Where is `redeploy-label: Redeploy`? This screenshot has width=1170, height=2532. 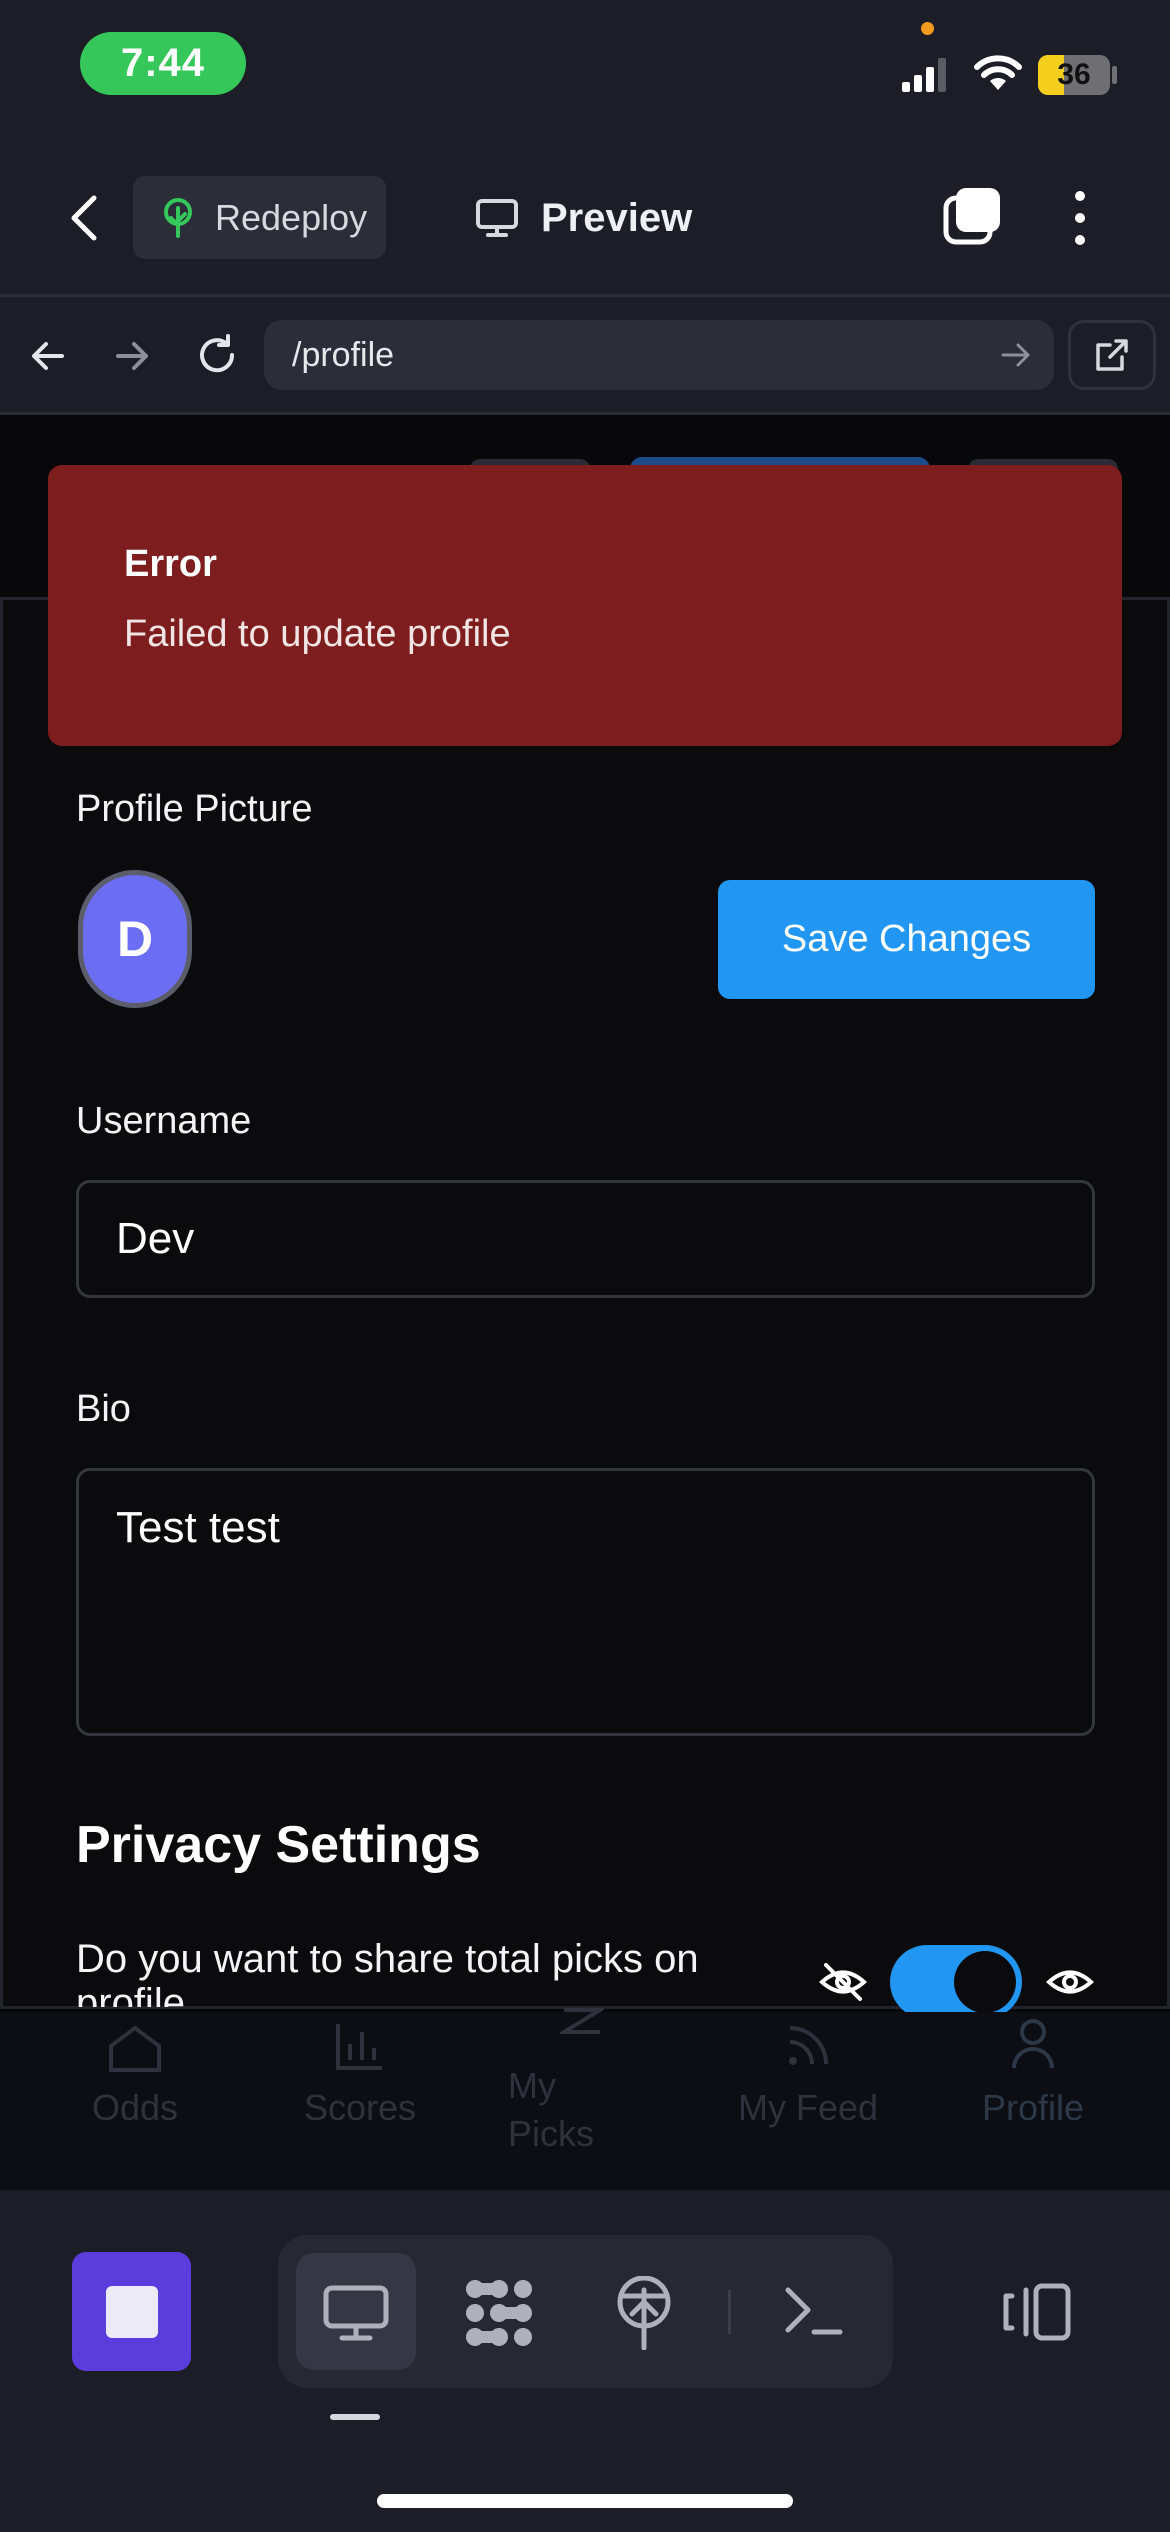 redeploy-label: Redeploy is located at coordinates (291, 217).